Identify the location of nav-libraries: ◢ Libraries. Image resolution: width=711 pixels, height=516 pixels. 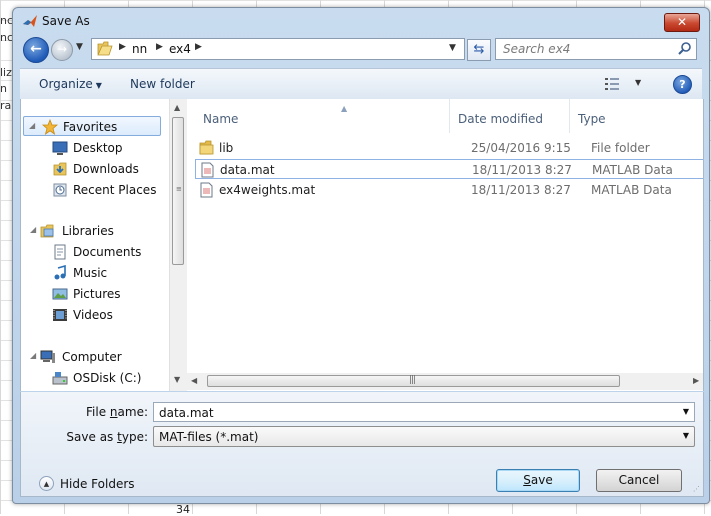
(94, 231).